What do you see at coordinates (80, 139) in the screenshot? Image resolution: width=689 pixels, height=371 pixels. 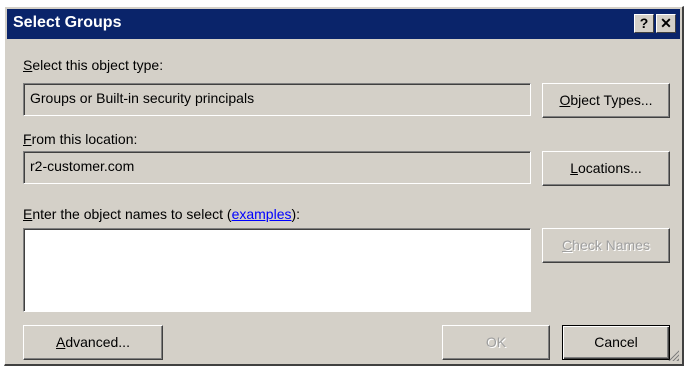 I see `location-label: From this location:` at bounding box center [80, 139].